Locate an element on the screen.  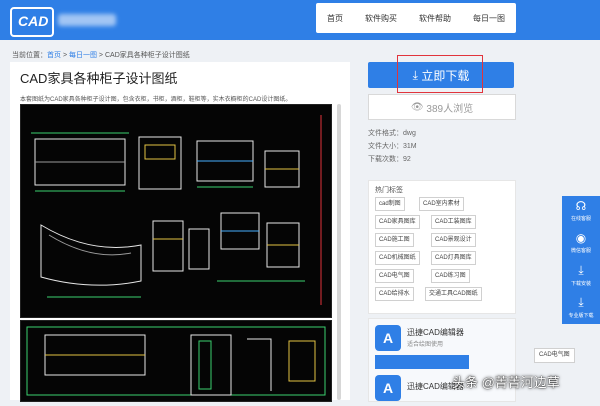
tag-item: CAD景观设计 is located at coordinates (453, 240).